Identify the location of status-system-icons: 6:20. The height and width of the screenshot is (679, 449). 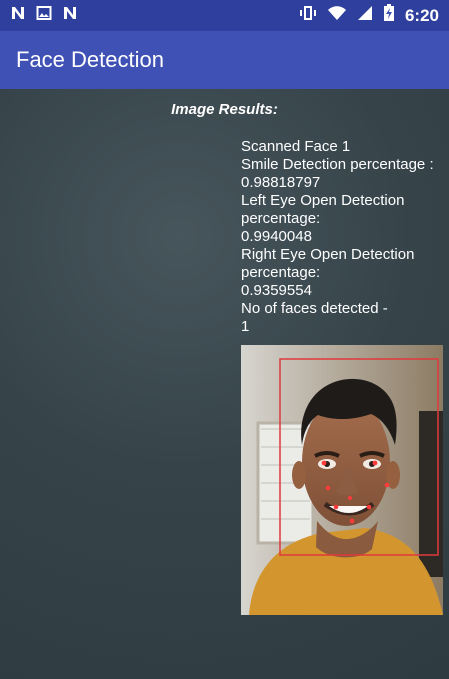
(369, 15).